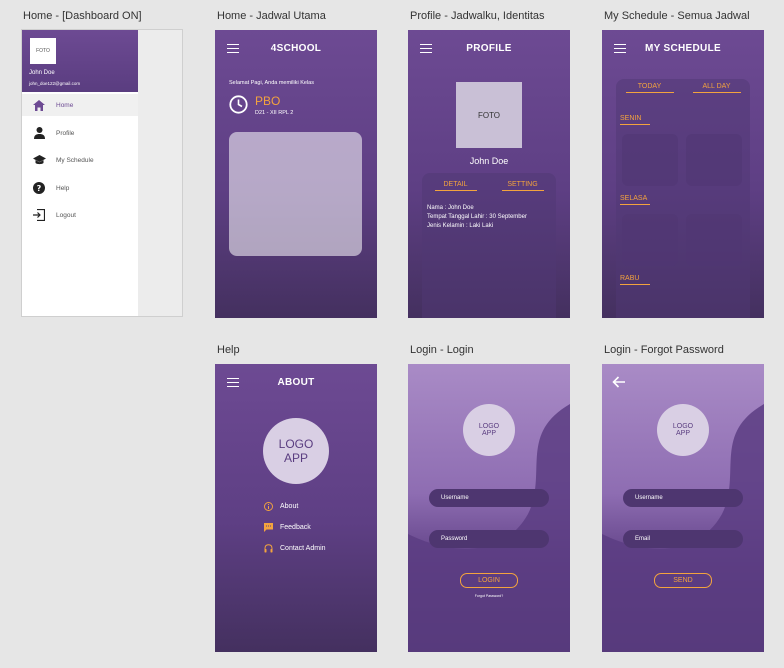 The image size is (784, 668). Describe the element at coordinates (489, 48) in the screenshot. I see `page-title: PROFILE` at that location.